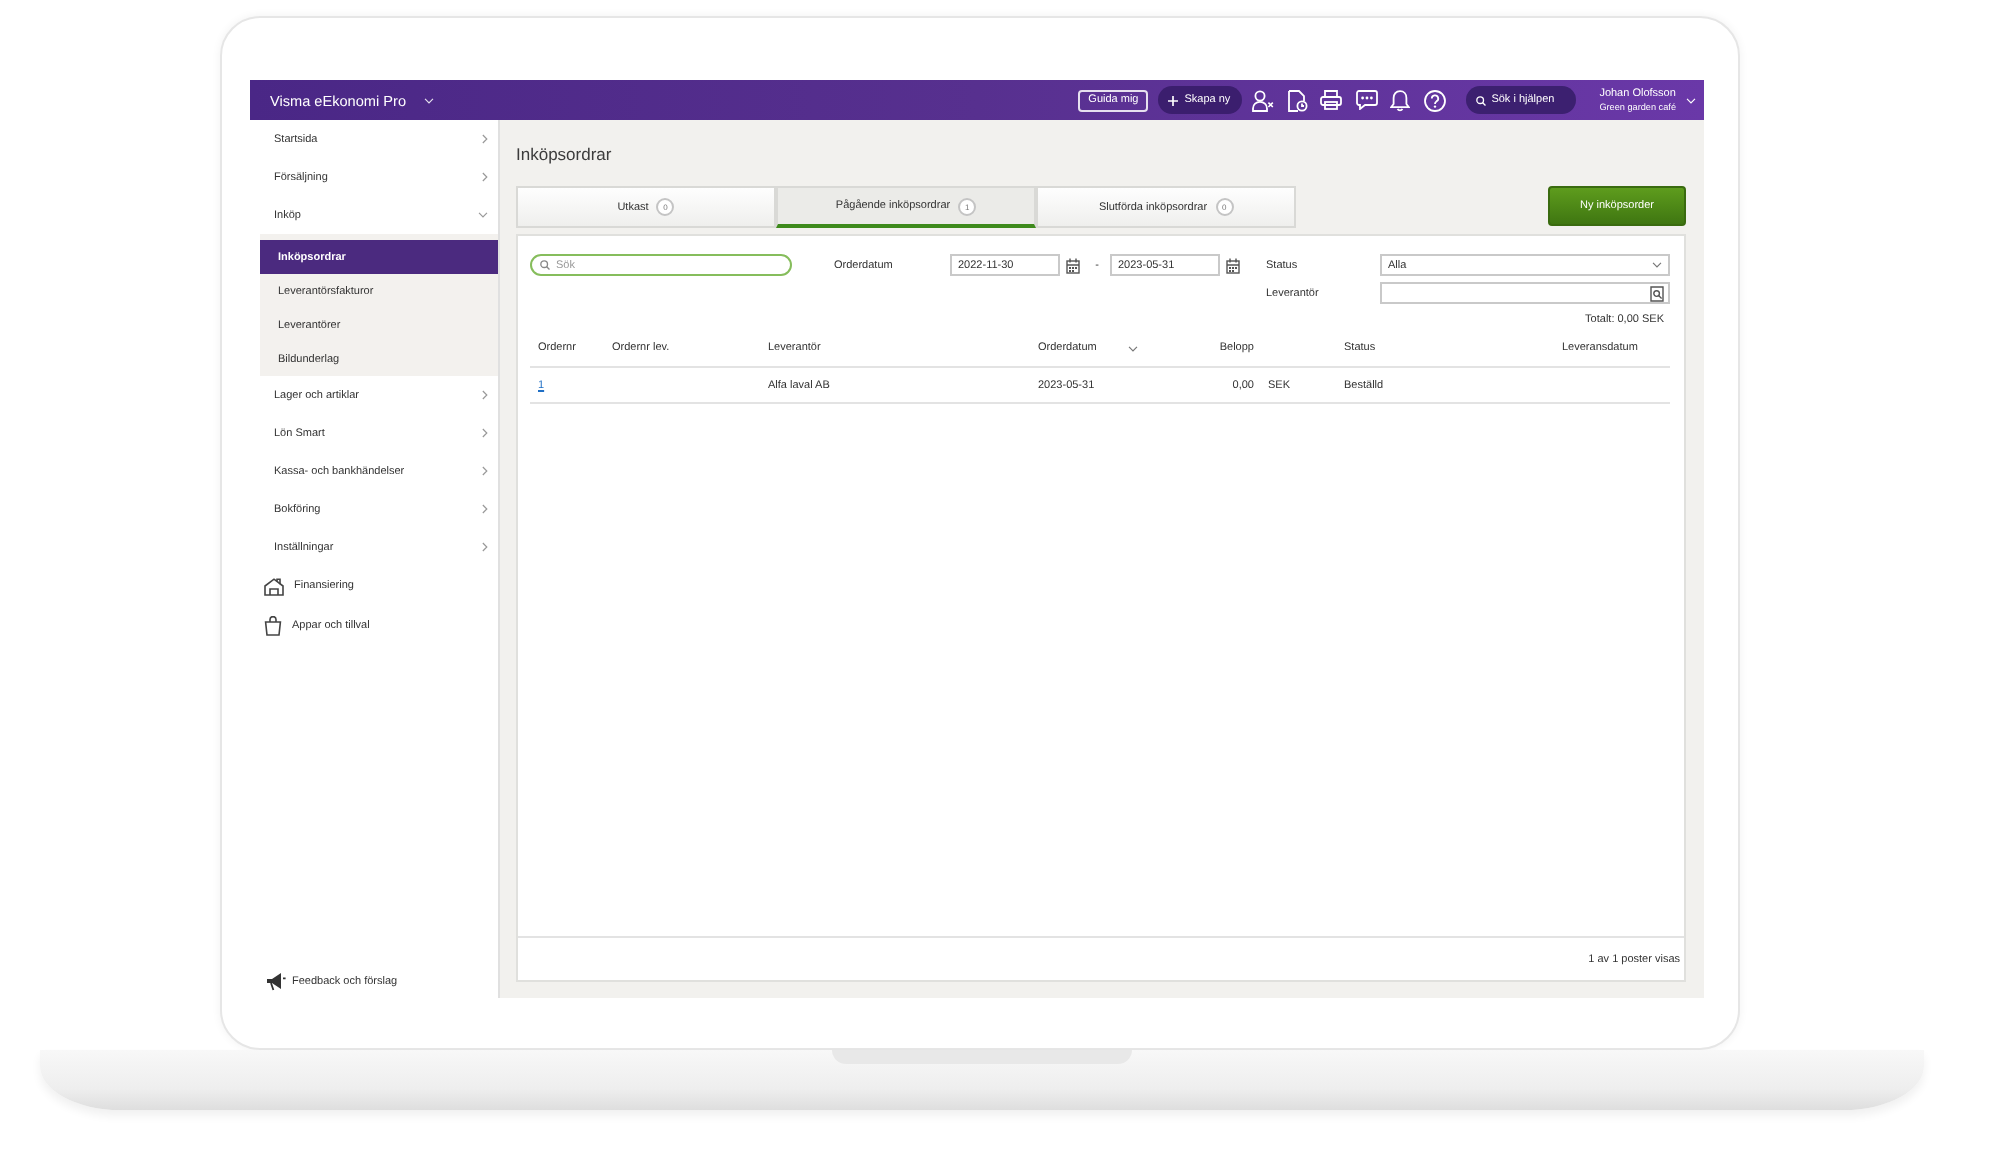  What do you see at coordinates (564, 155) in the screenshot?
I see `page-title: Inköpsordrar` at bounding box center [564, 155].